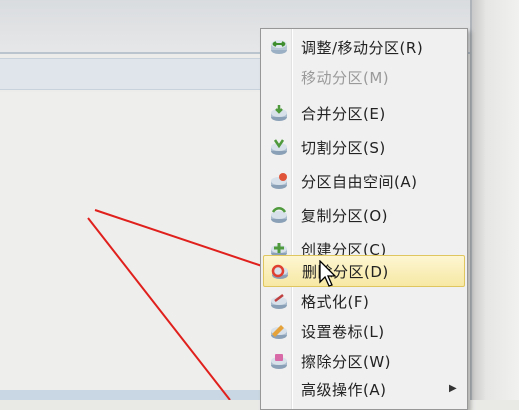  I want to click on menu-item-copy: 复制分区(O), so click(363, 215).